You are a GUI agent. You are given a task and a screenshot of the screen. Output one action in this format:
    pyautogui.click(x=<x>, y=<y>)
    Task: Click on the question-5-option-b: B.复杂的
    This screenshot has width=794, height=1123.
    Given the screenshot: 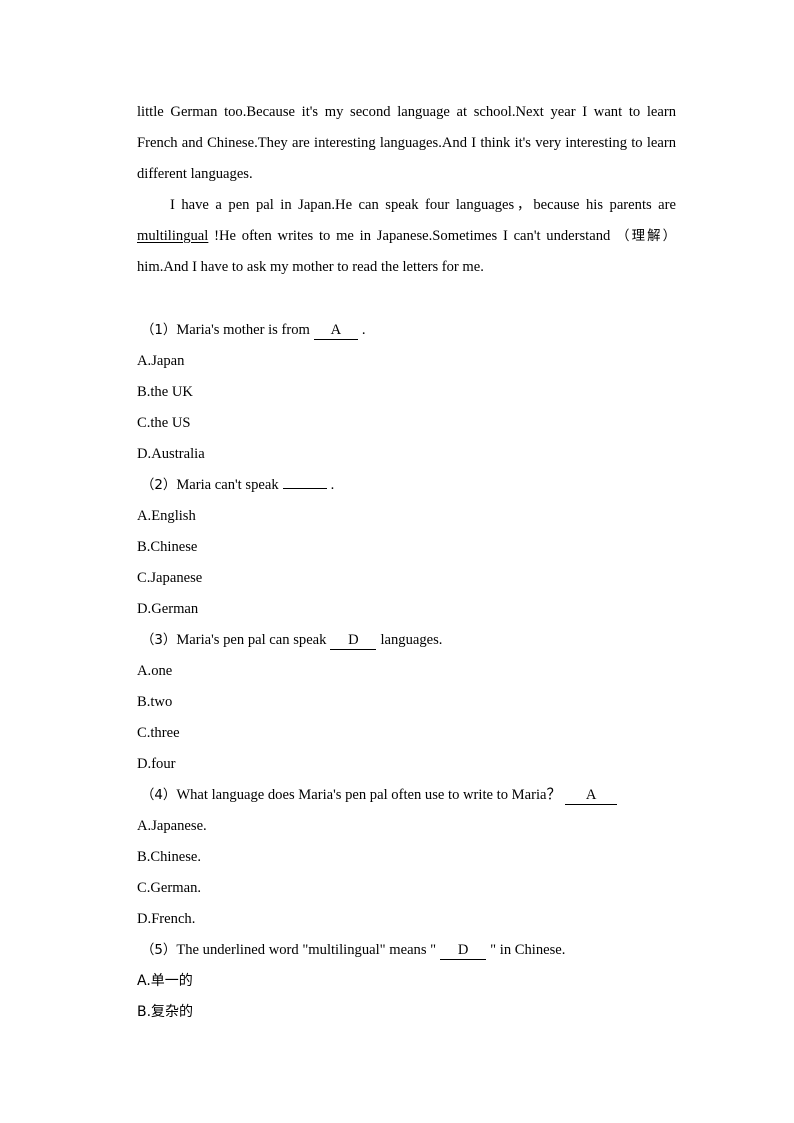 What is the action you would take?
    pyautogui.click(x=406, y=1012)
    